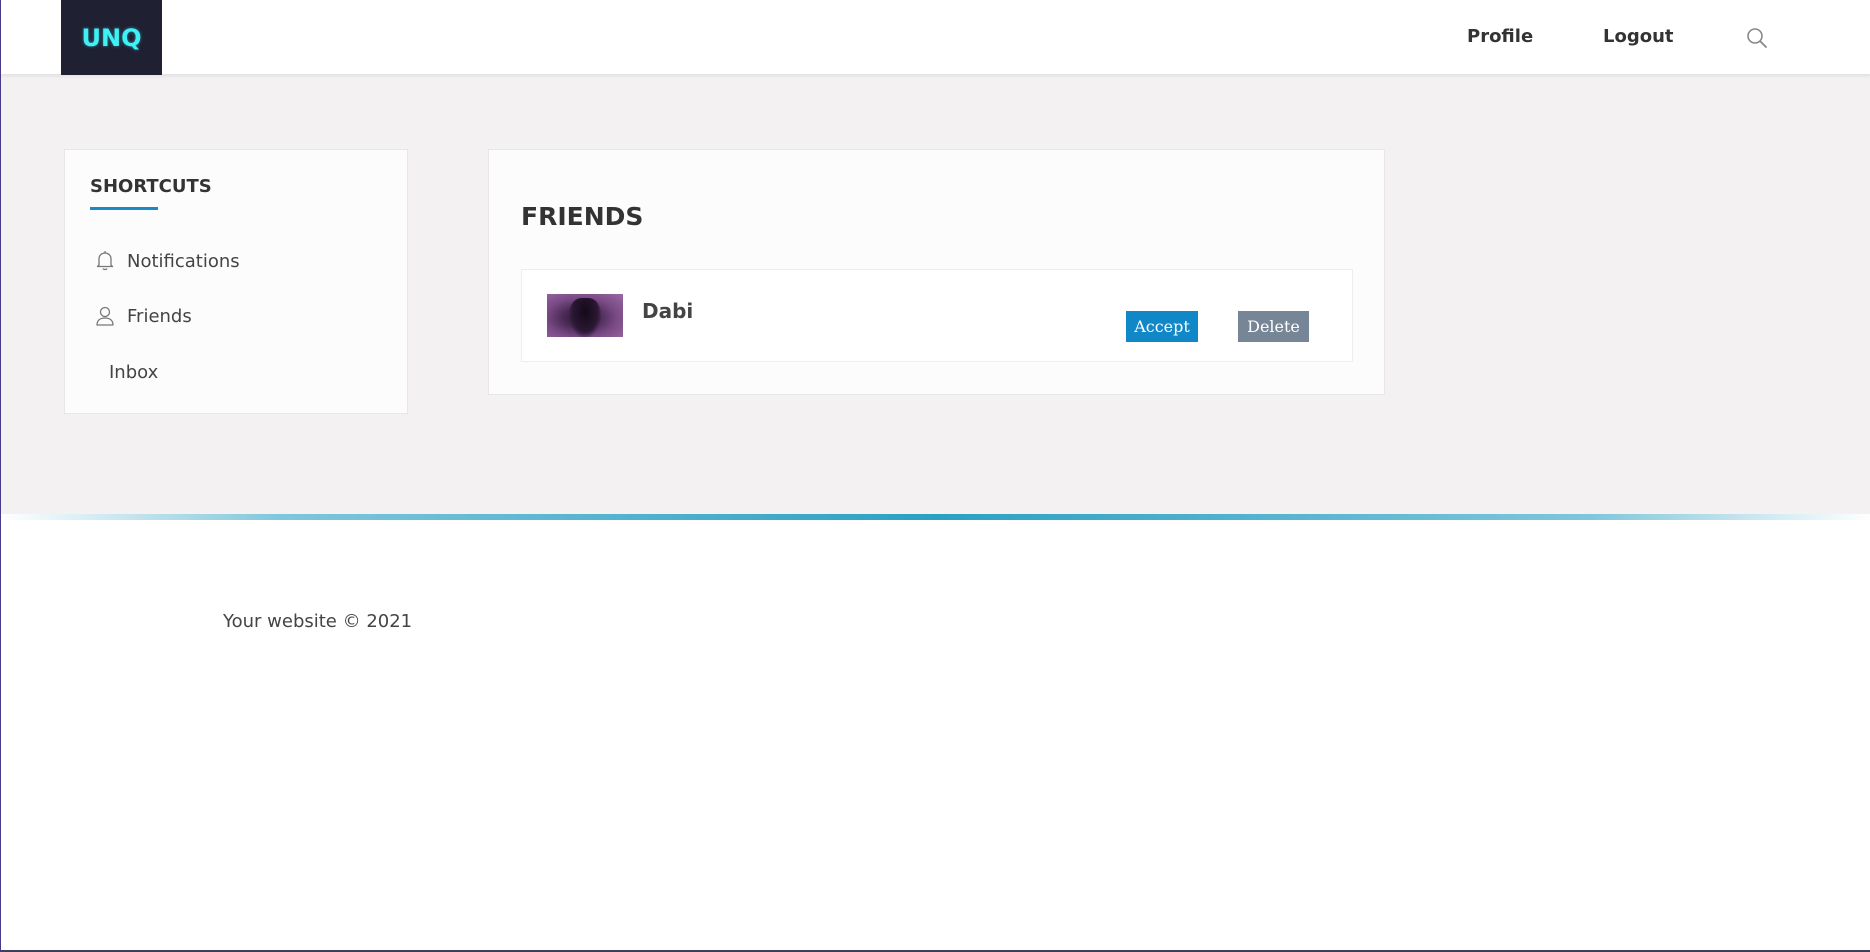  I want to click on footer-divider, so click(935, 517).